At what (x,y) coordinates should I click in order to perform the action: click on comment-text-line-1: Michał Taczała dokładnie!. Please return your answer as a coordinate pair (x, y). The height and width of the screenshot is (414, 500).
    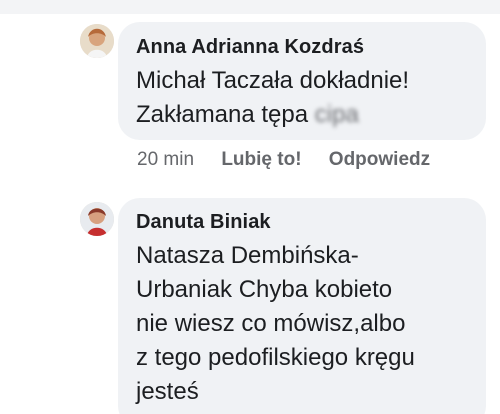
    Looking at the image, I should click on (273, 80).